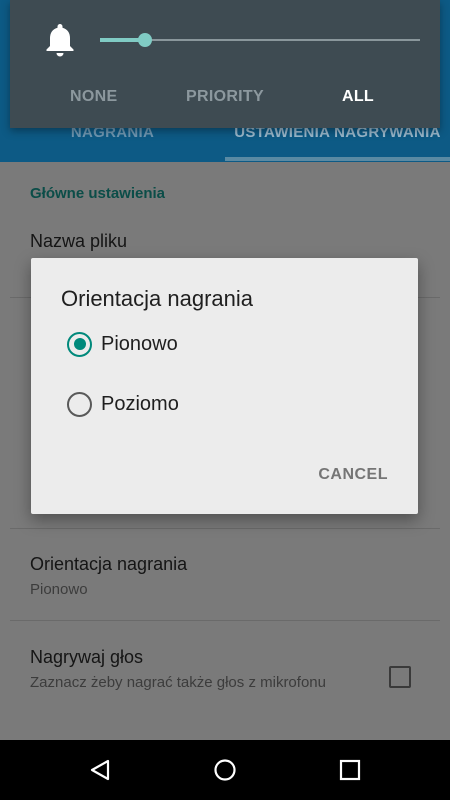 This screenshot has width=450, height=800. Describe the element at coordinates (140, 403) in the screenshot. I see `option-label: Poziomo` at that location.